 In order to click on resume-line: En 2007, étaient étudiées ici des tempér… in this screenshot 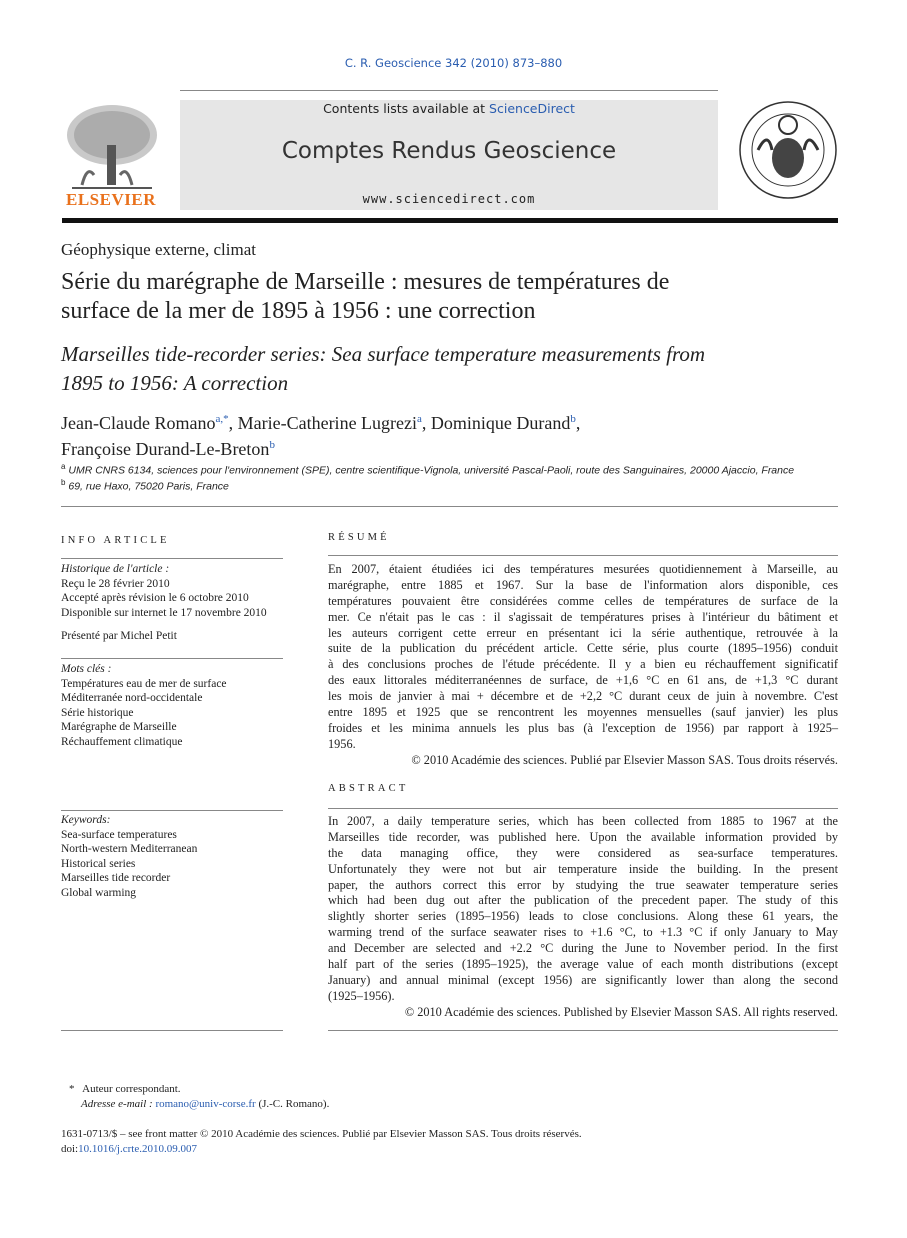, I will do `click(583, 569)`.